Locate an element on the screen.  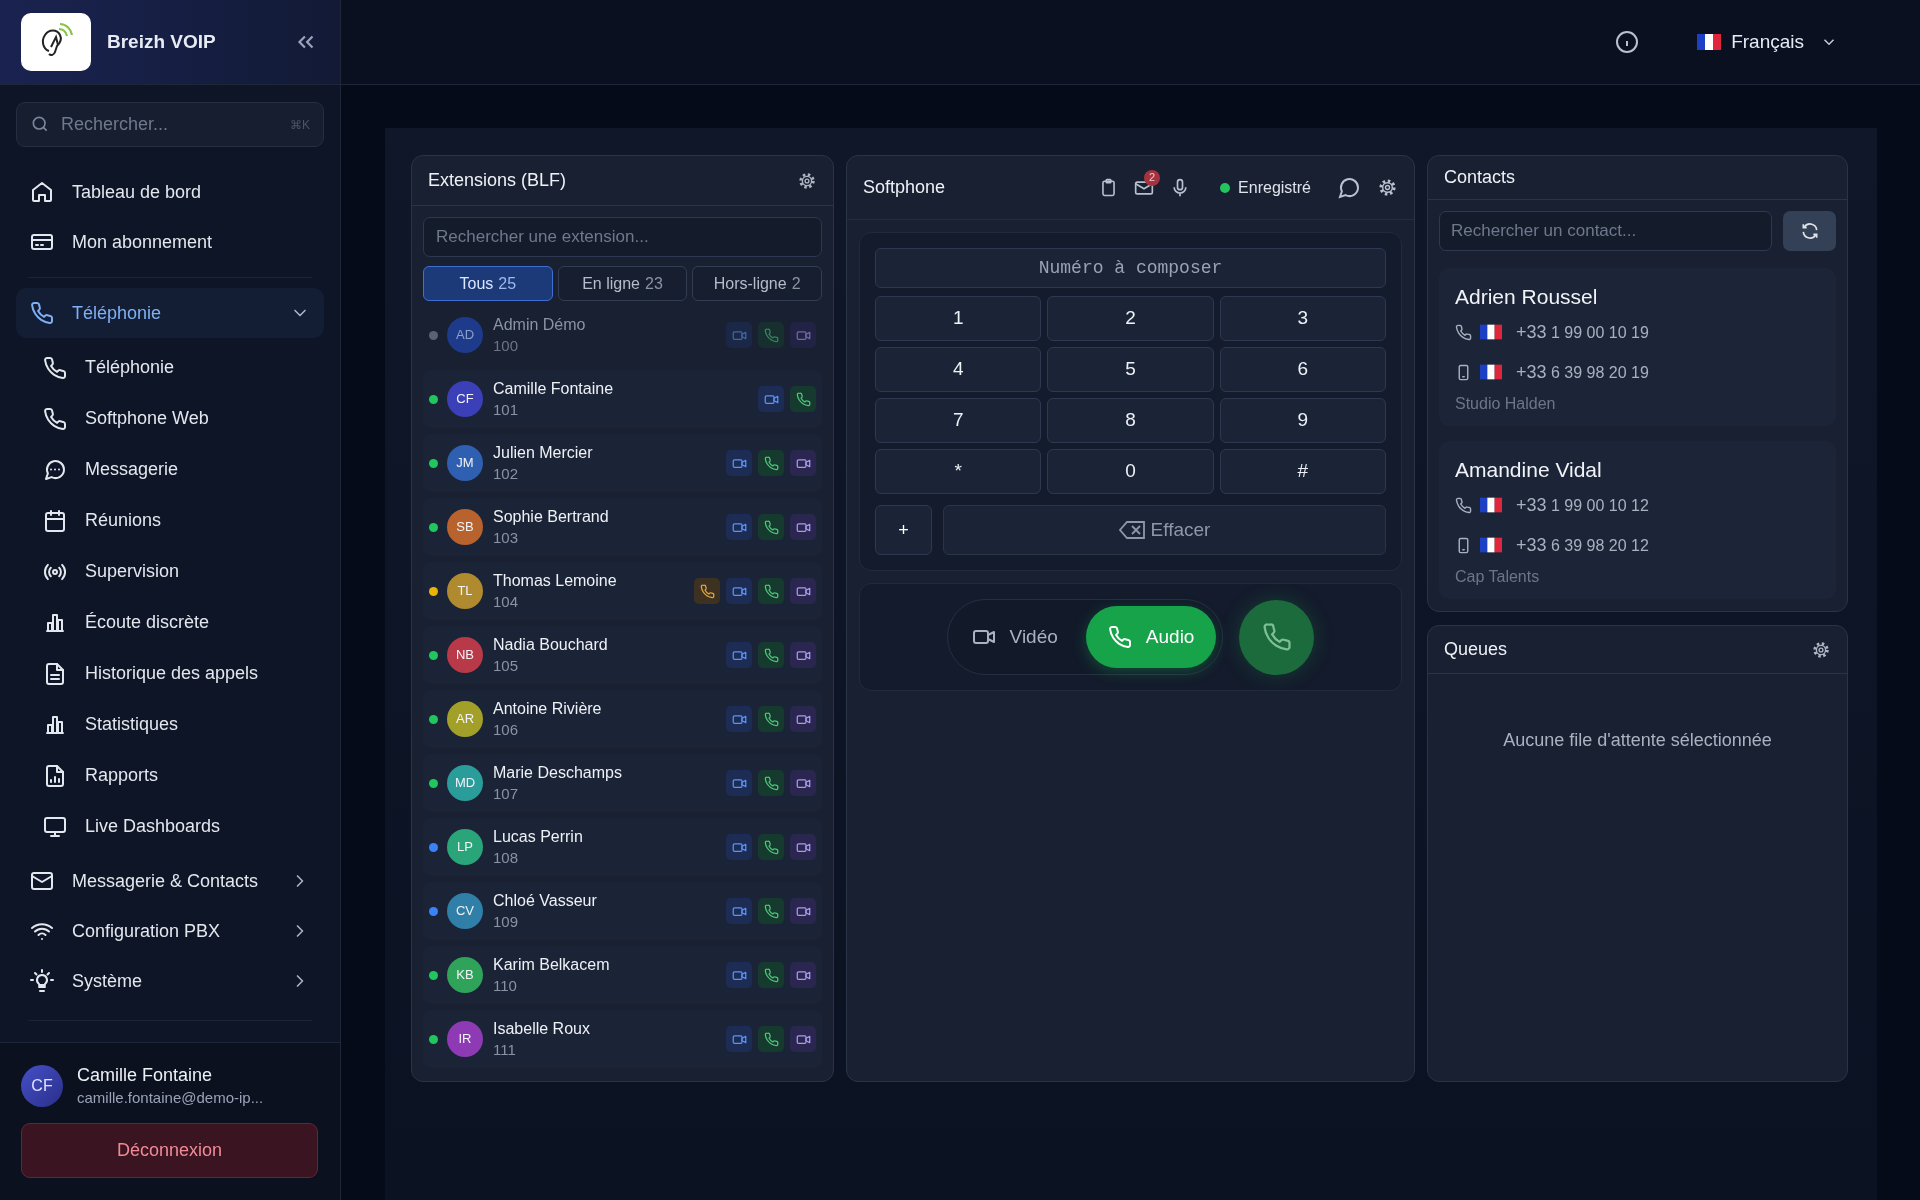
extension-row: NB Nadia Bouchard 105 is located at coordinates (622, 655).